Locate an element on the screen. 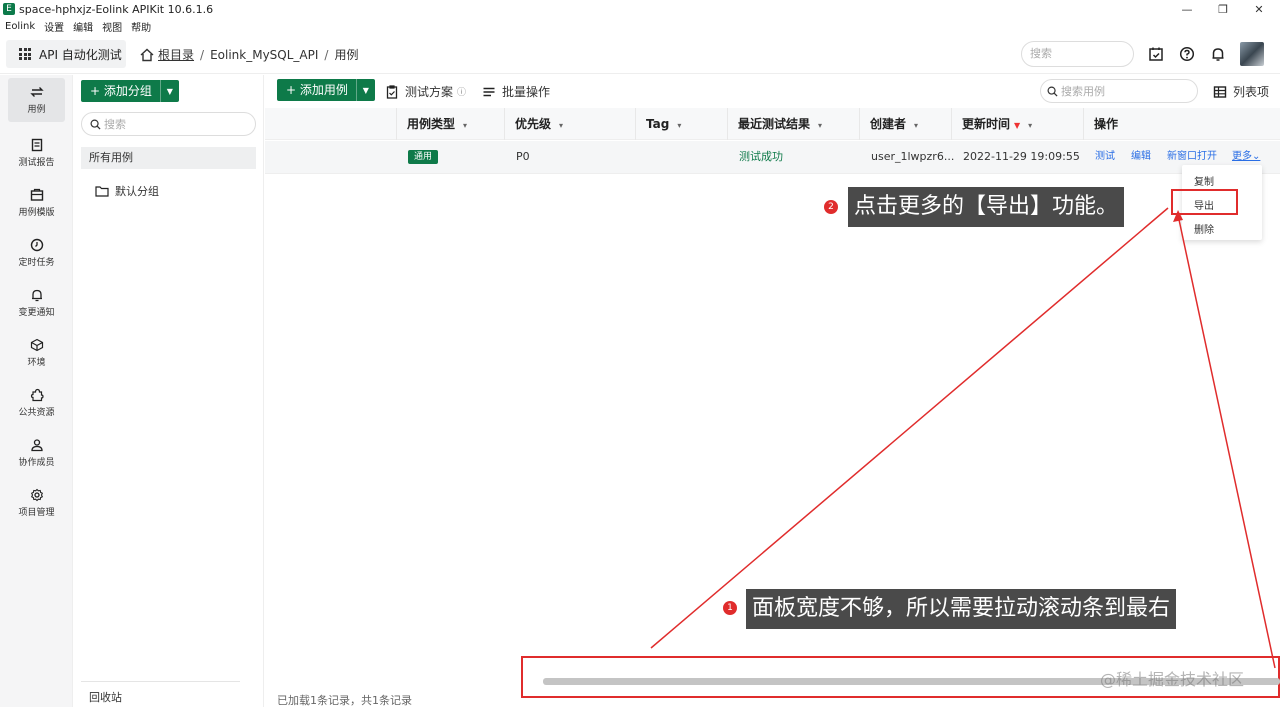 The width and height of the screenshot is (1280, 707). info-icon: ⓘ is located at coordinates (462, 93).